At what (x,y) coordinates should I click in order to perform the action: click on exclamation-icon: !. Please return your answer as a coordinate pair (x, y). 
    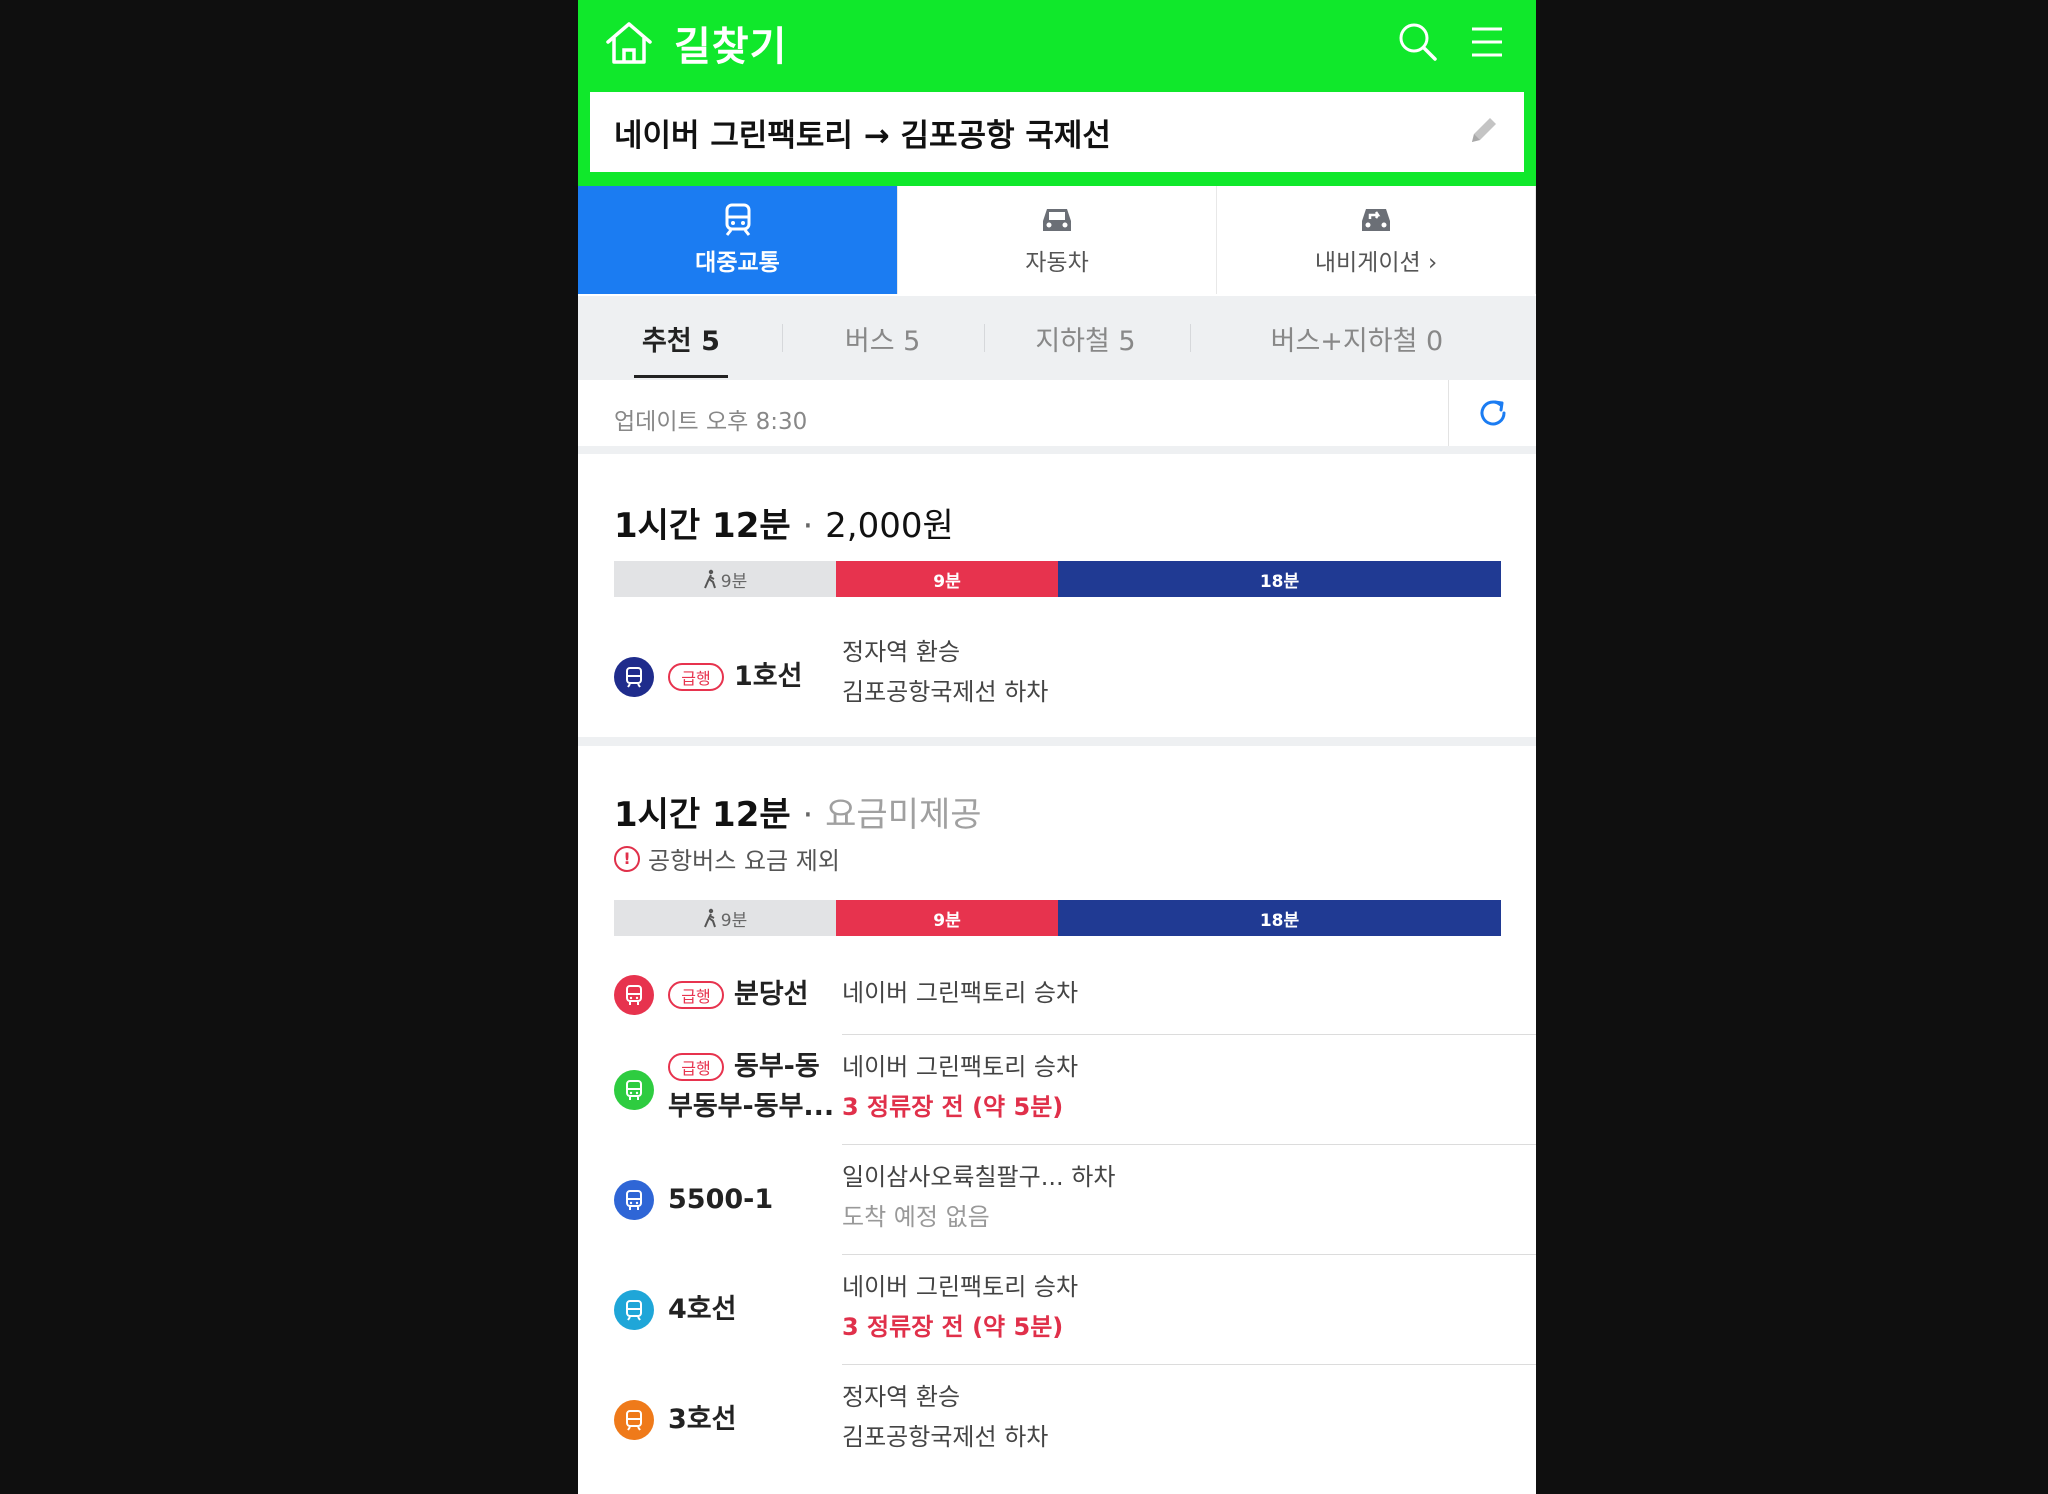
    Looking at the image, I should click on (627, 858).